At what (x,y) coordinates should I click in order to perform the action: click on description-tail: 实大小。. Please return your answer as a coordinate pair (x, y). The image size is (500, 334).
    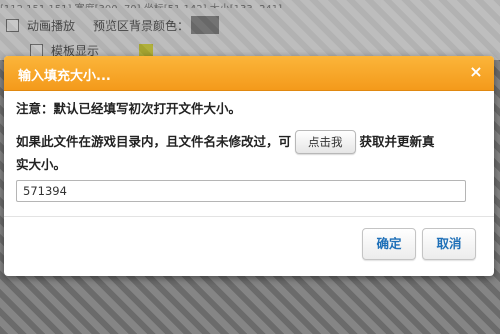
    Looking at the image, I should click on (41, 164).